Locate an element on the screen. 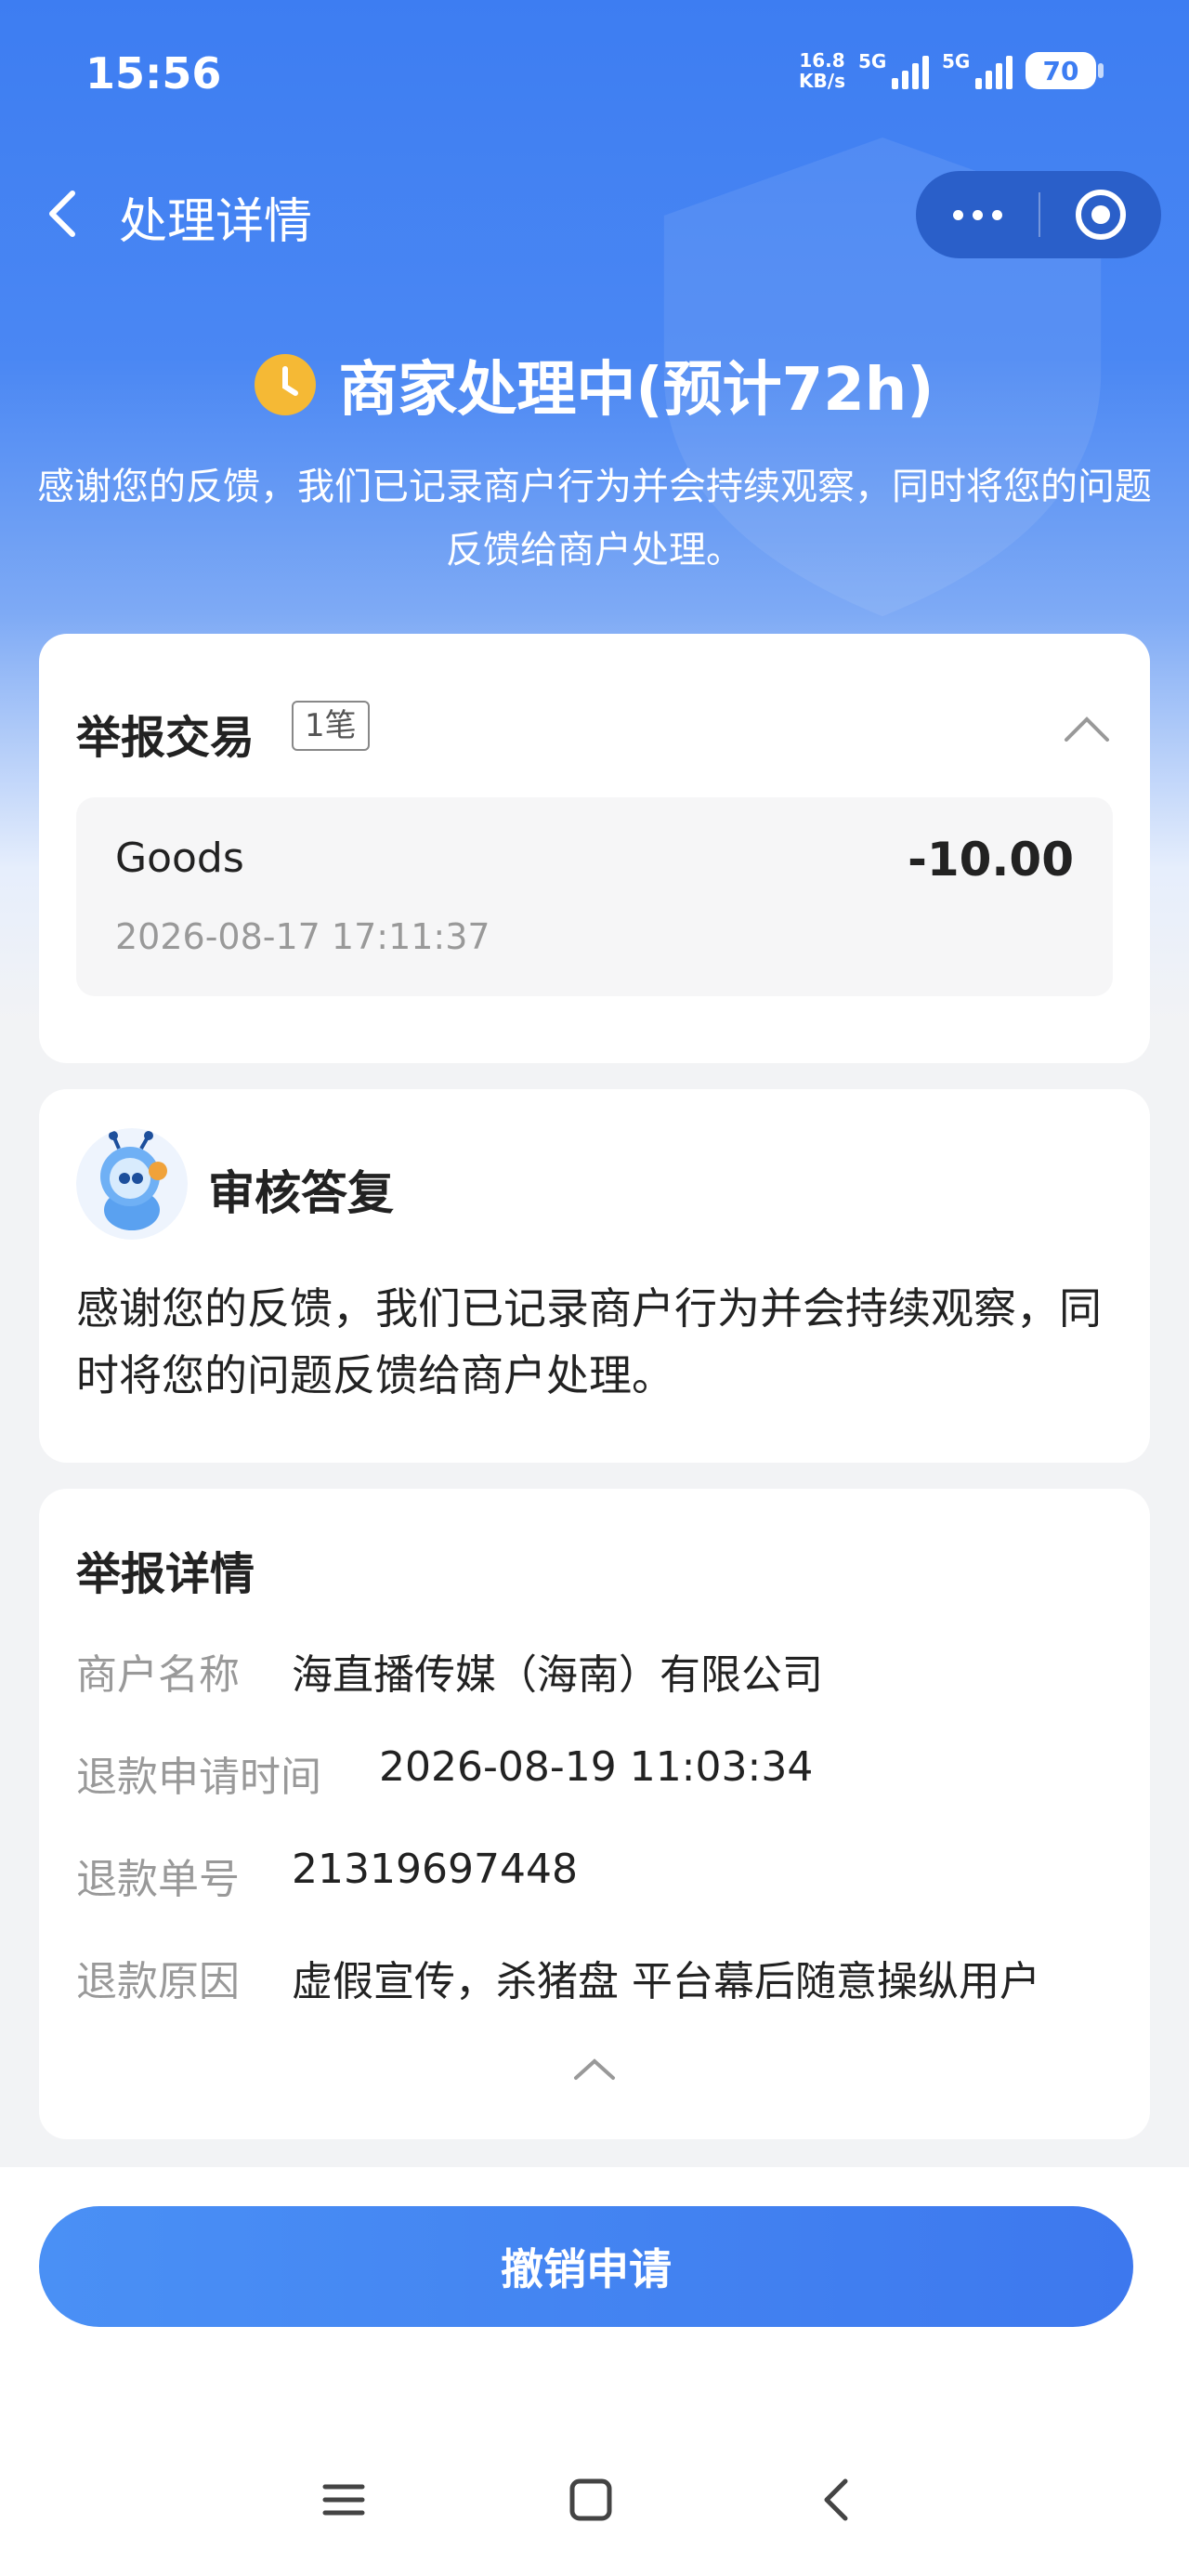  menu-icon is located at coordinates (344, 2500).